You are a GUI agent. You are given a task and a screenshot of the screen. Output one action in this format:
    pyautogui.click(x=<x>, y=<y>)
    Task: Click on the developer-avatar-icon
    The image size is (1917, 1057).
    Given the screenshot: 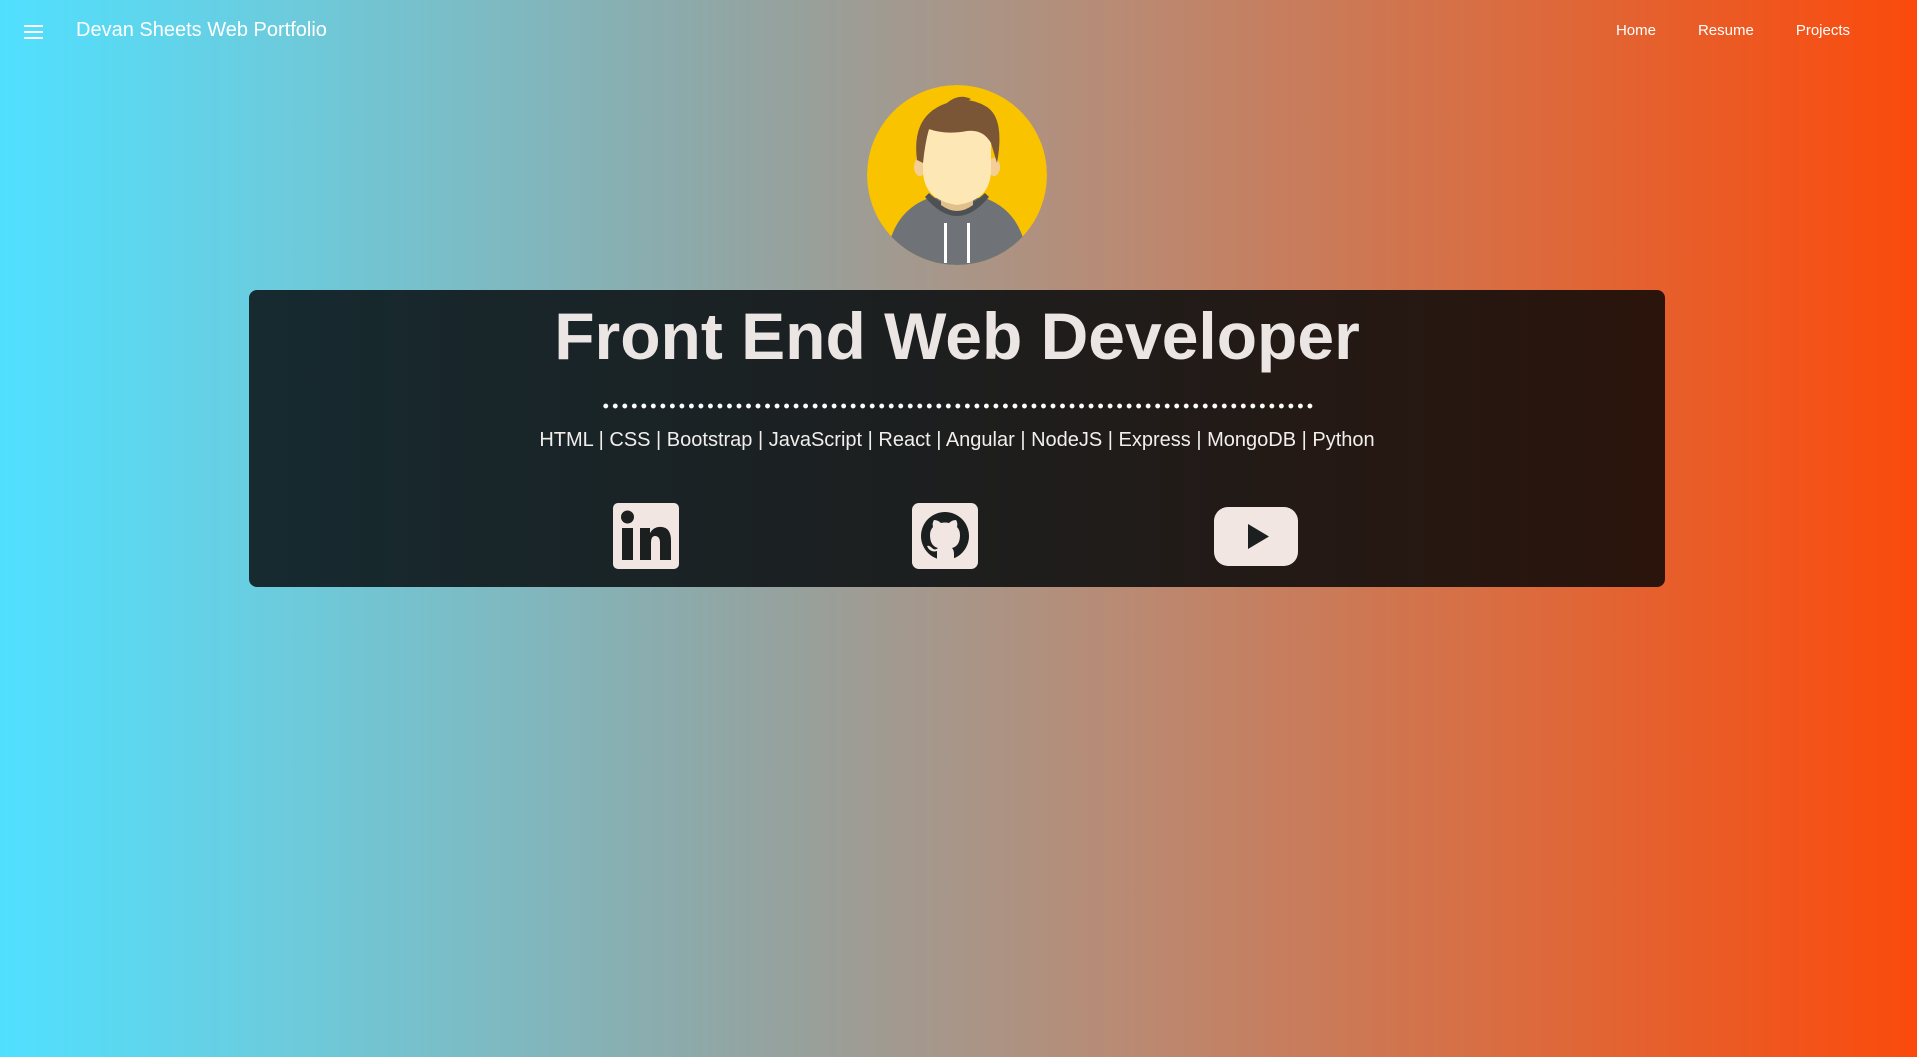 What is the action you would take?
    pyautogui.click(x=957, y=175)
    